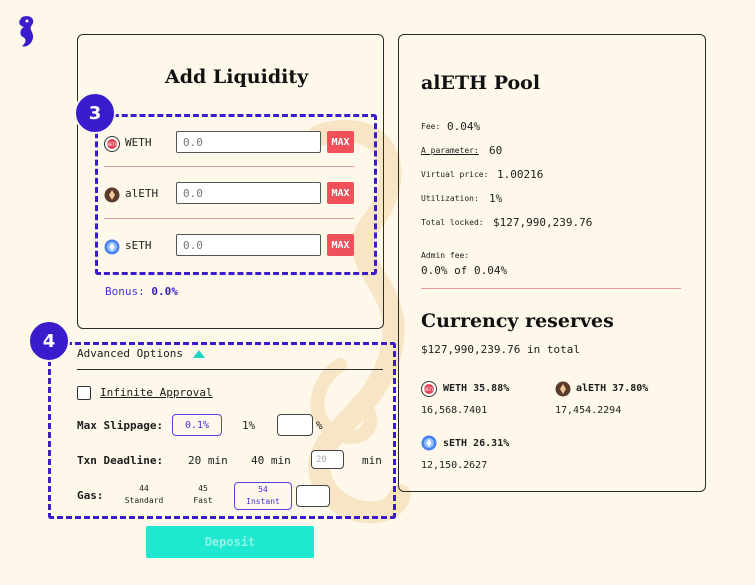 The height and width of the screenshot is (585, 755). I want to click on bonus-label: Bonus:, so click(125, 291).